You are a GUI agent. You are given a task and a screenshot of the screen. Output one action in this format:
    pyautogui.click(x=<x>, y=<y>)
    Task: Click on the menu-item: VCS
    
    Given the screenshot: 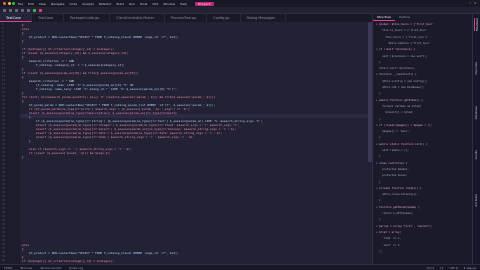 What is the action you would take?
    pyautogui.click(x=155, y=4)
    